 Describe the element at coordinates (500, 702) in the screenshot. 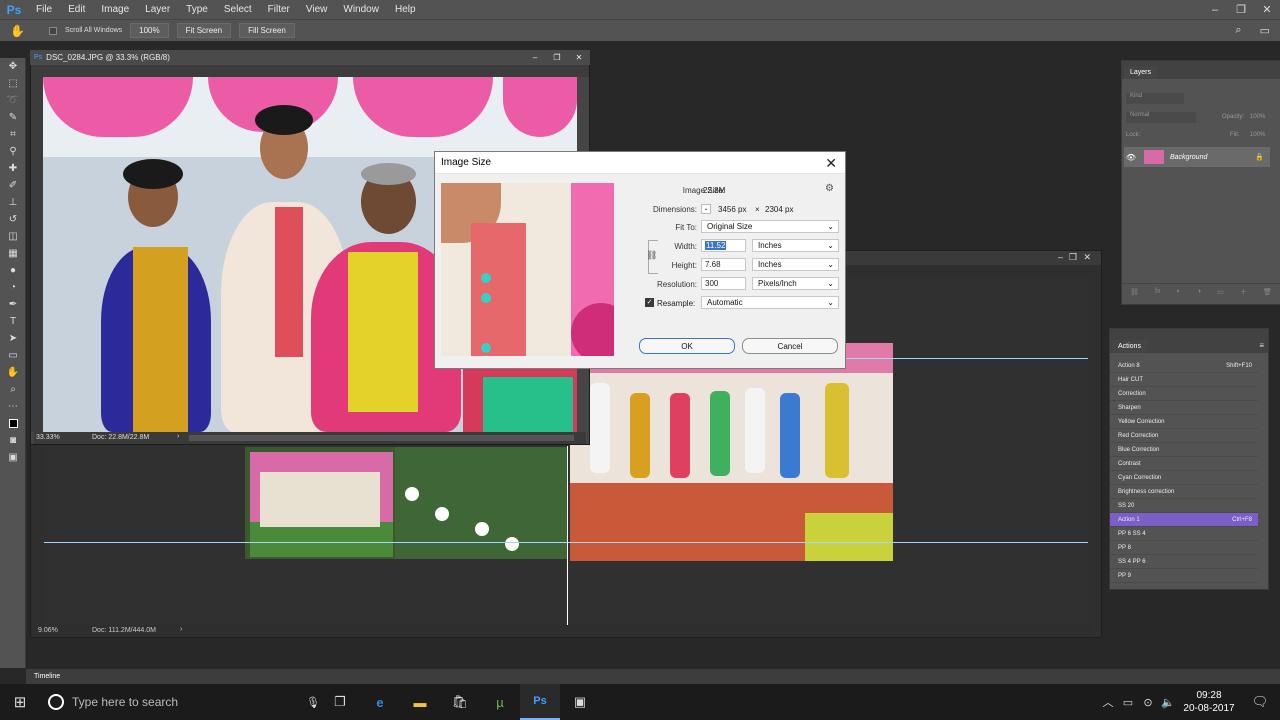

I see `utorrent-icon: µ` at that location.